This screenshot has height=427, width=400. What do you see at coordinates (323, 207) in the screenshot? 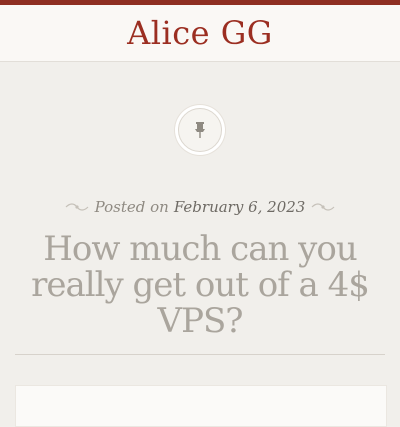
I see `flourish-right-icon` at bounding box center [323, 207].